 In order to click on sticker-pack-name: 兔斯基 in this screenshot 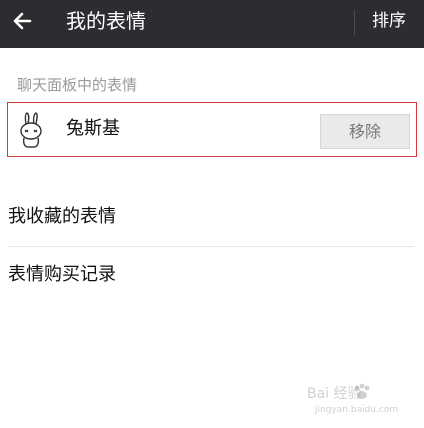, I will do `click(93, 128)`.